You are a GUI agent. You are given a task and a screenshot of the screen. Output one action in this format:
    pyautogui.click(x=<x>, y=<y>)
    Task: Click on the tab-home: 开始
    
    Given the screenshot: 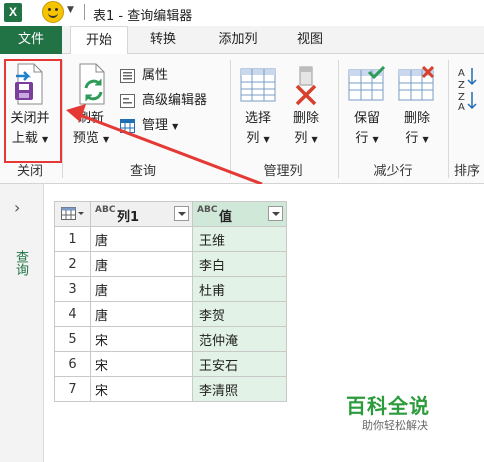 What is the action you would take?
    pyautogui.click(x=99, y=40)
    